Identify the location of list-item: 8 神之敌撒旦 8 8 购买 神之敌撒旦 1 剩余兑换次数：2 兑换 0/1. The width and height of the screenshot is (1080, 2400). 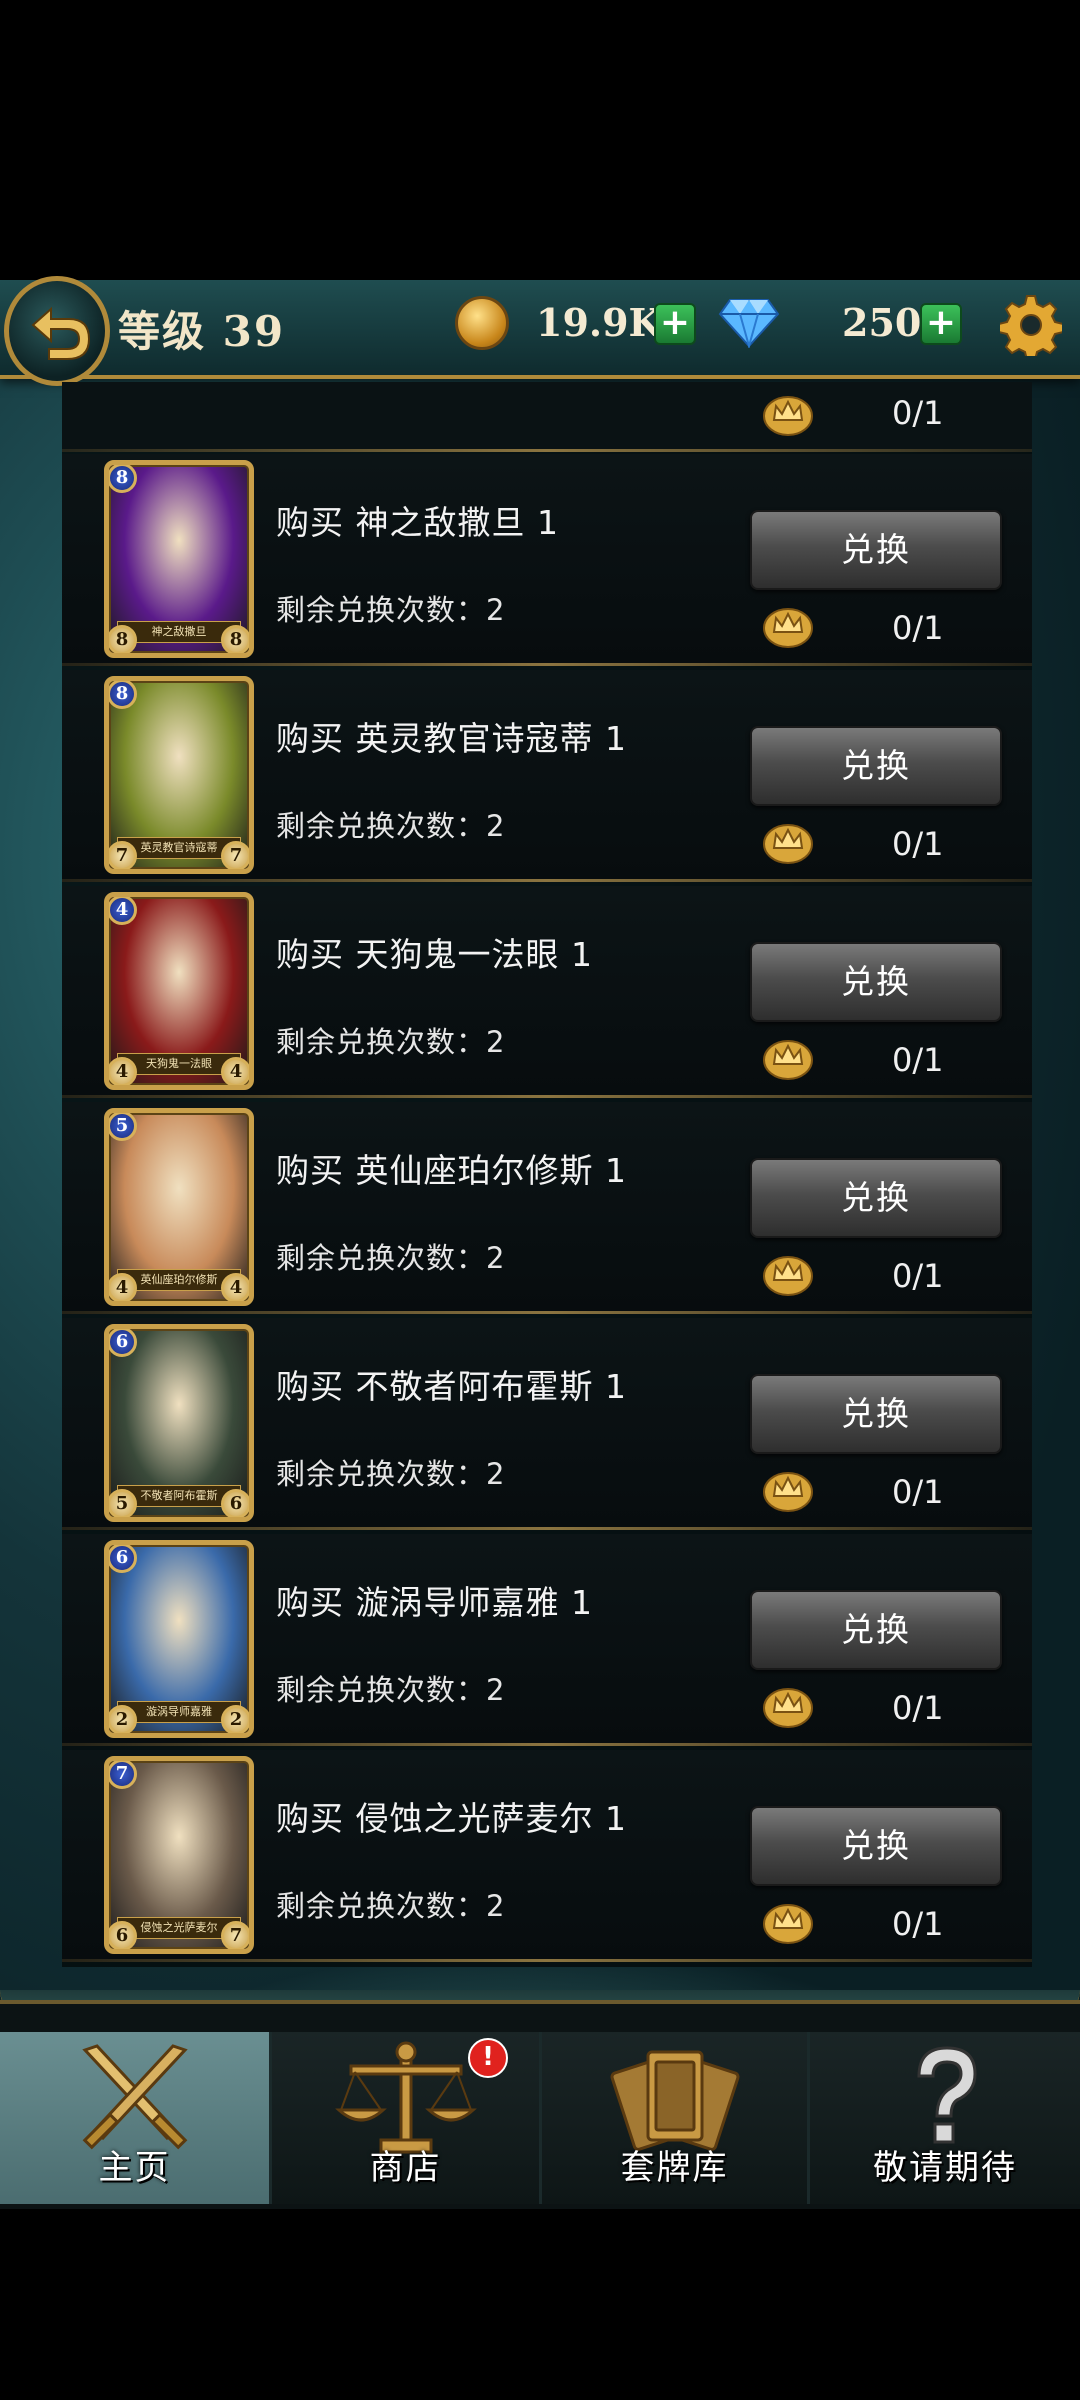
(547, 560).